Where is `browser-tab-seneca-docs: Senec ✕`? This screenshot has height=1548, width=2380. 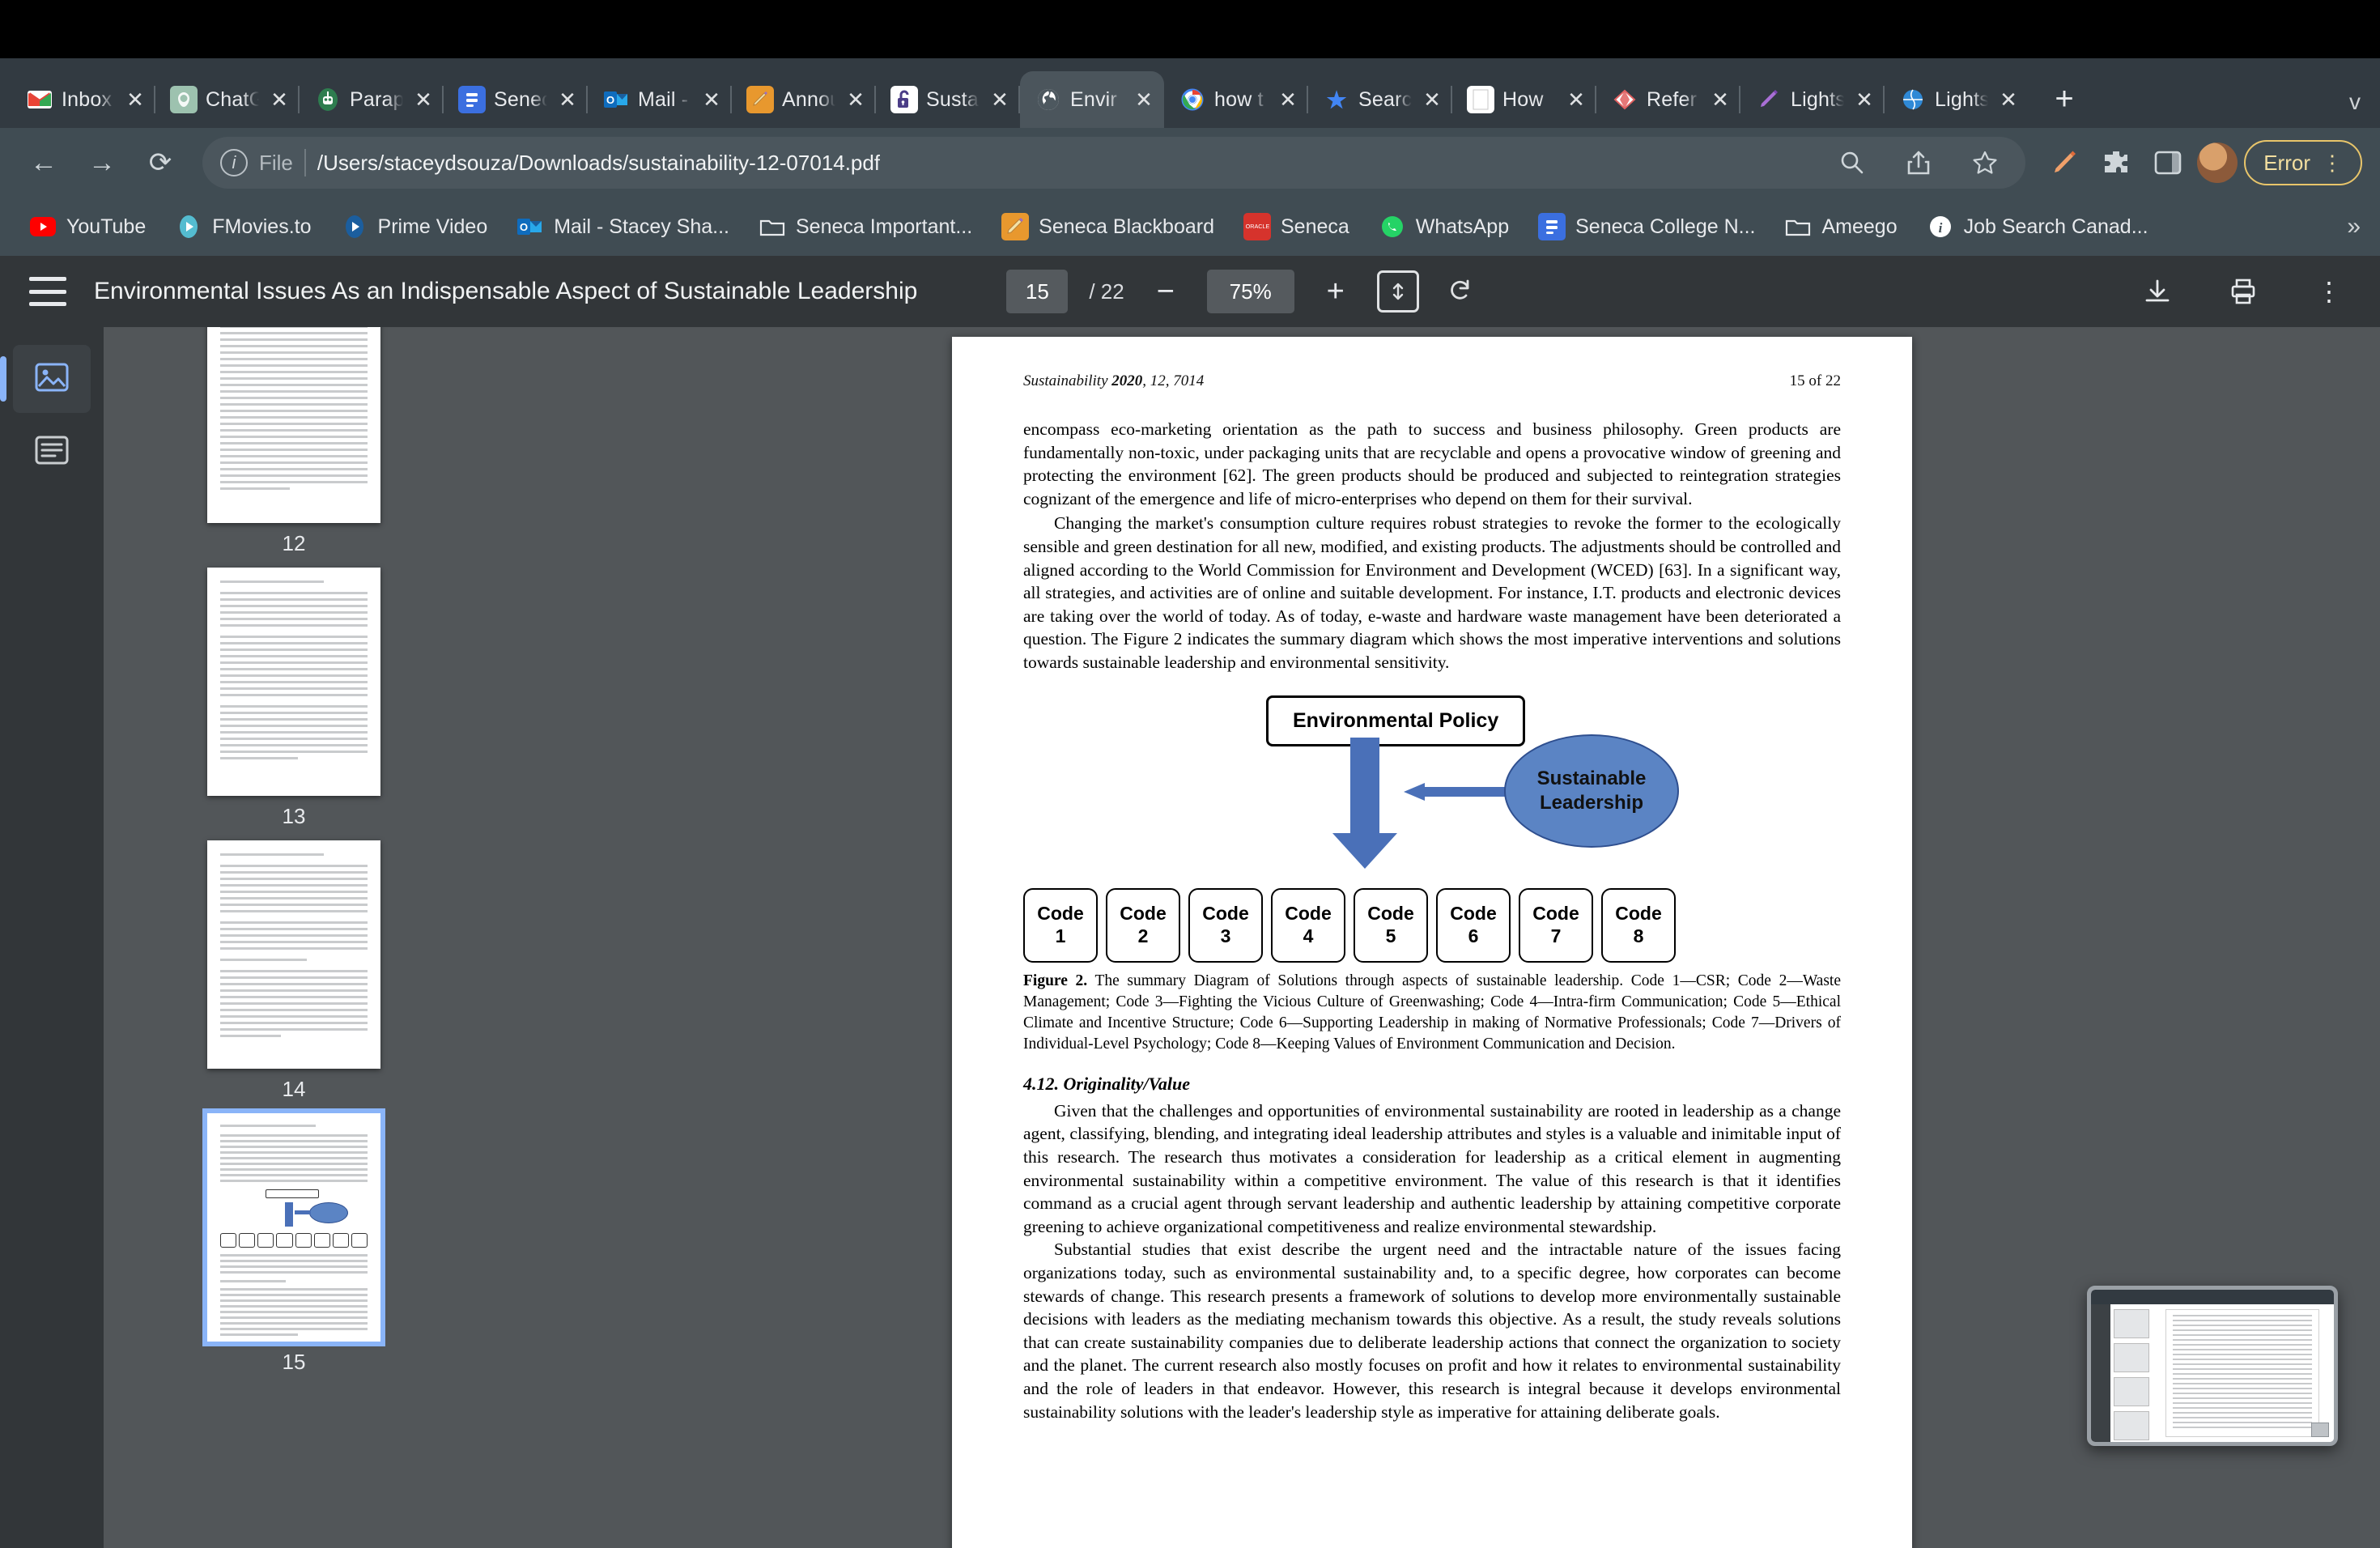
browser-tab-seneca-docs: Senec ✕ is located at coordinates (516, 100).